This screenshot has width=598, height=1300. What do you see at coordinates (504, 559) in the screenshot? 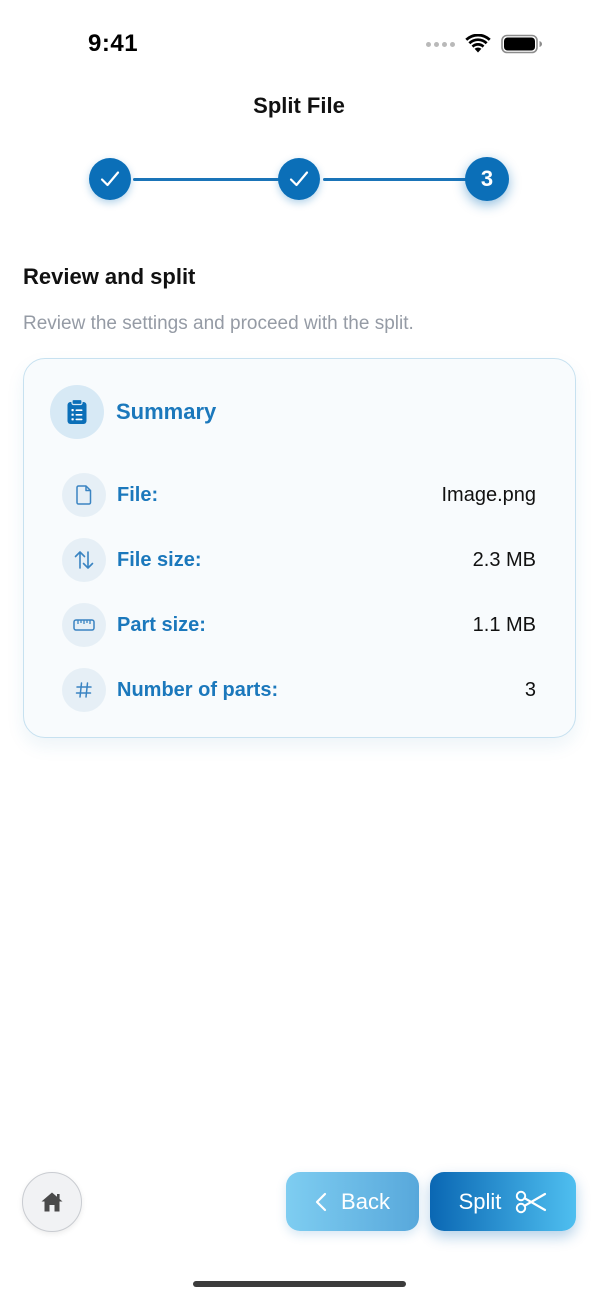
I see `file-size-value: 2.3 MB` at bounding box center [504, 559].